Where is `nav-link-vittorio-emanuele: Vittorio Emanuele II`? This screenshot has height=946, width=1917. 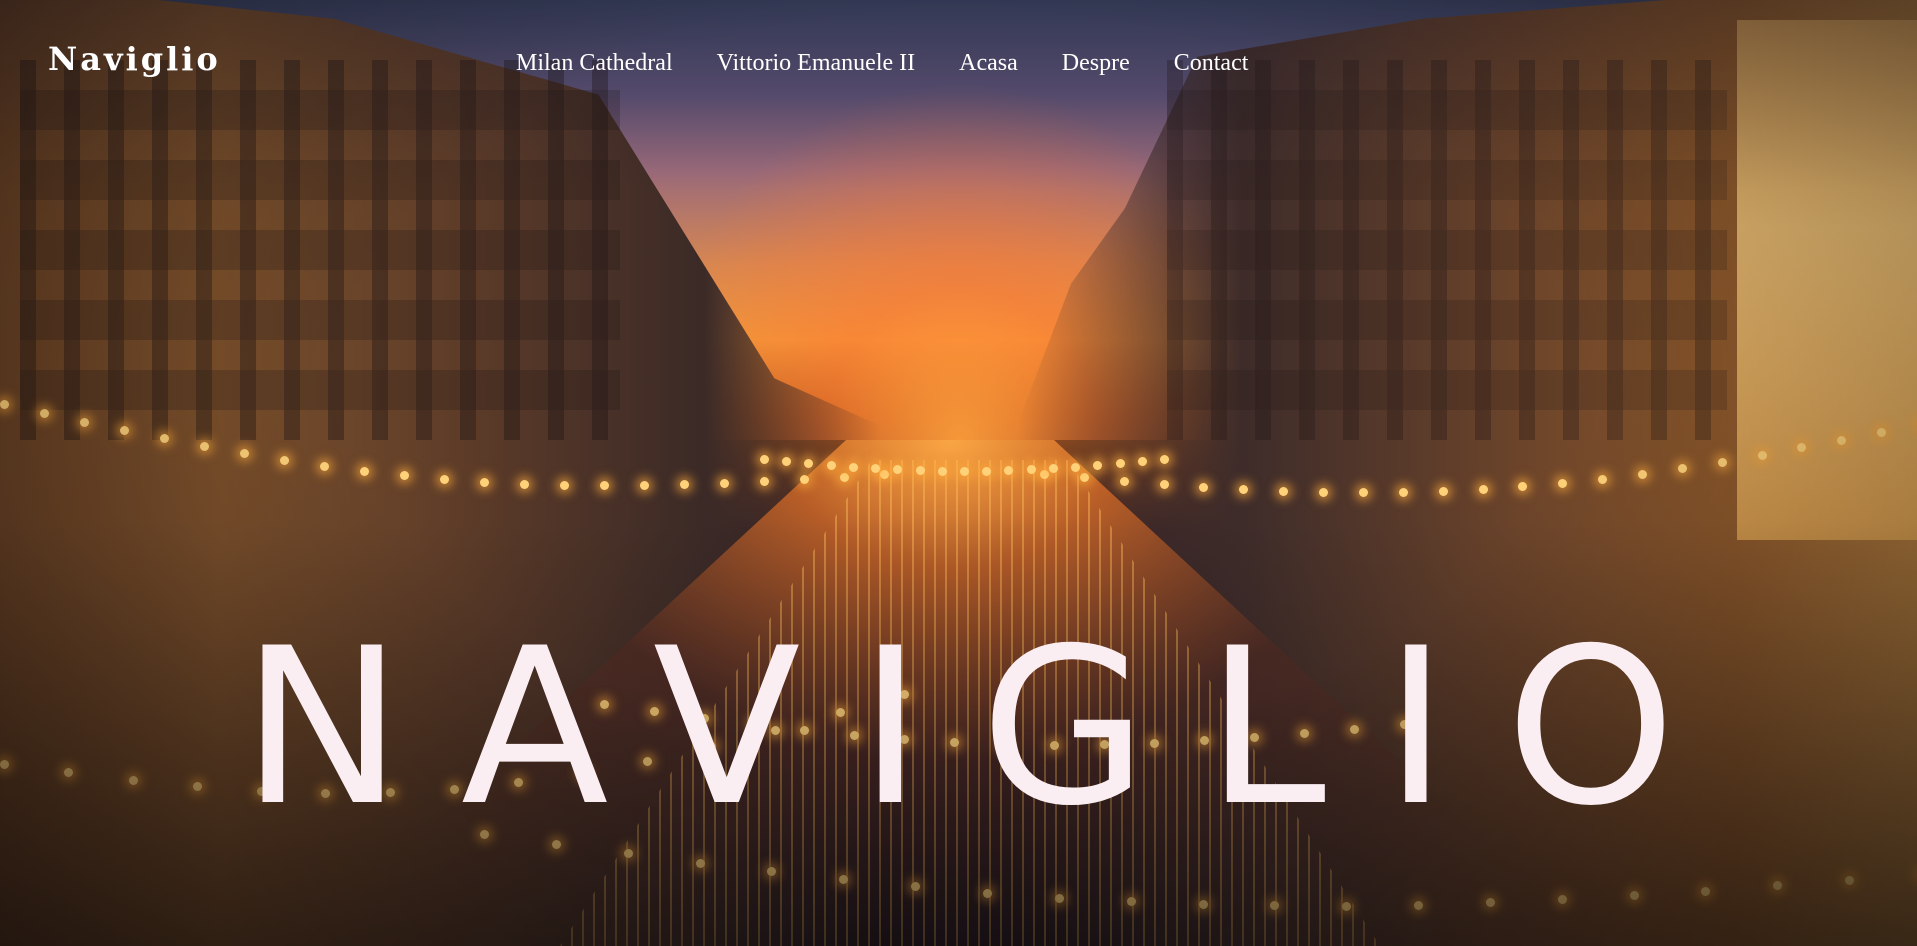
nav-link-vittorio-emanuele: Vittorio Emanuele II is located at coordinates (816, 63).